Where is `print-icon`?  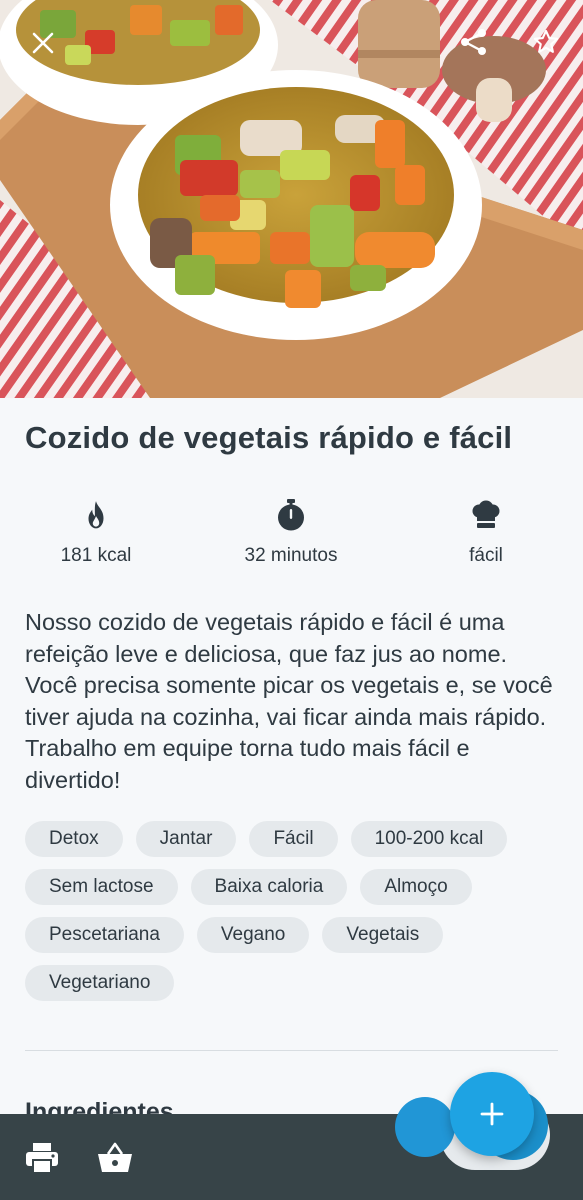
print-icon is located at coordinates (42, 1158).